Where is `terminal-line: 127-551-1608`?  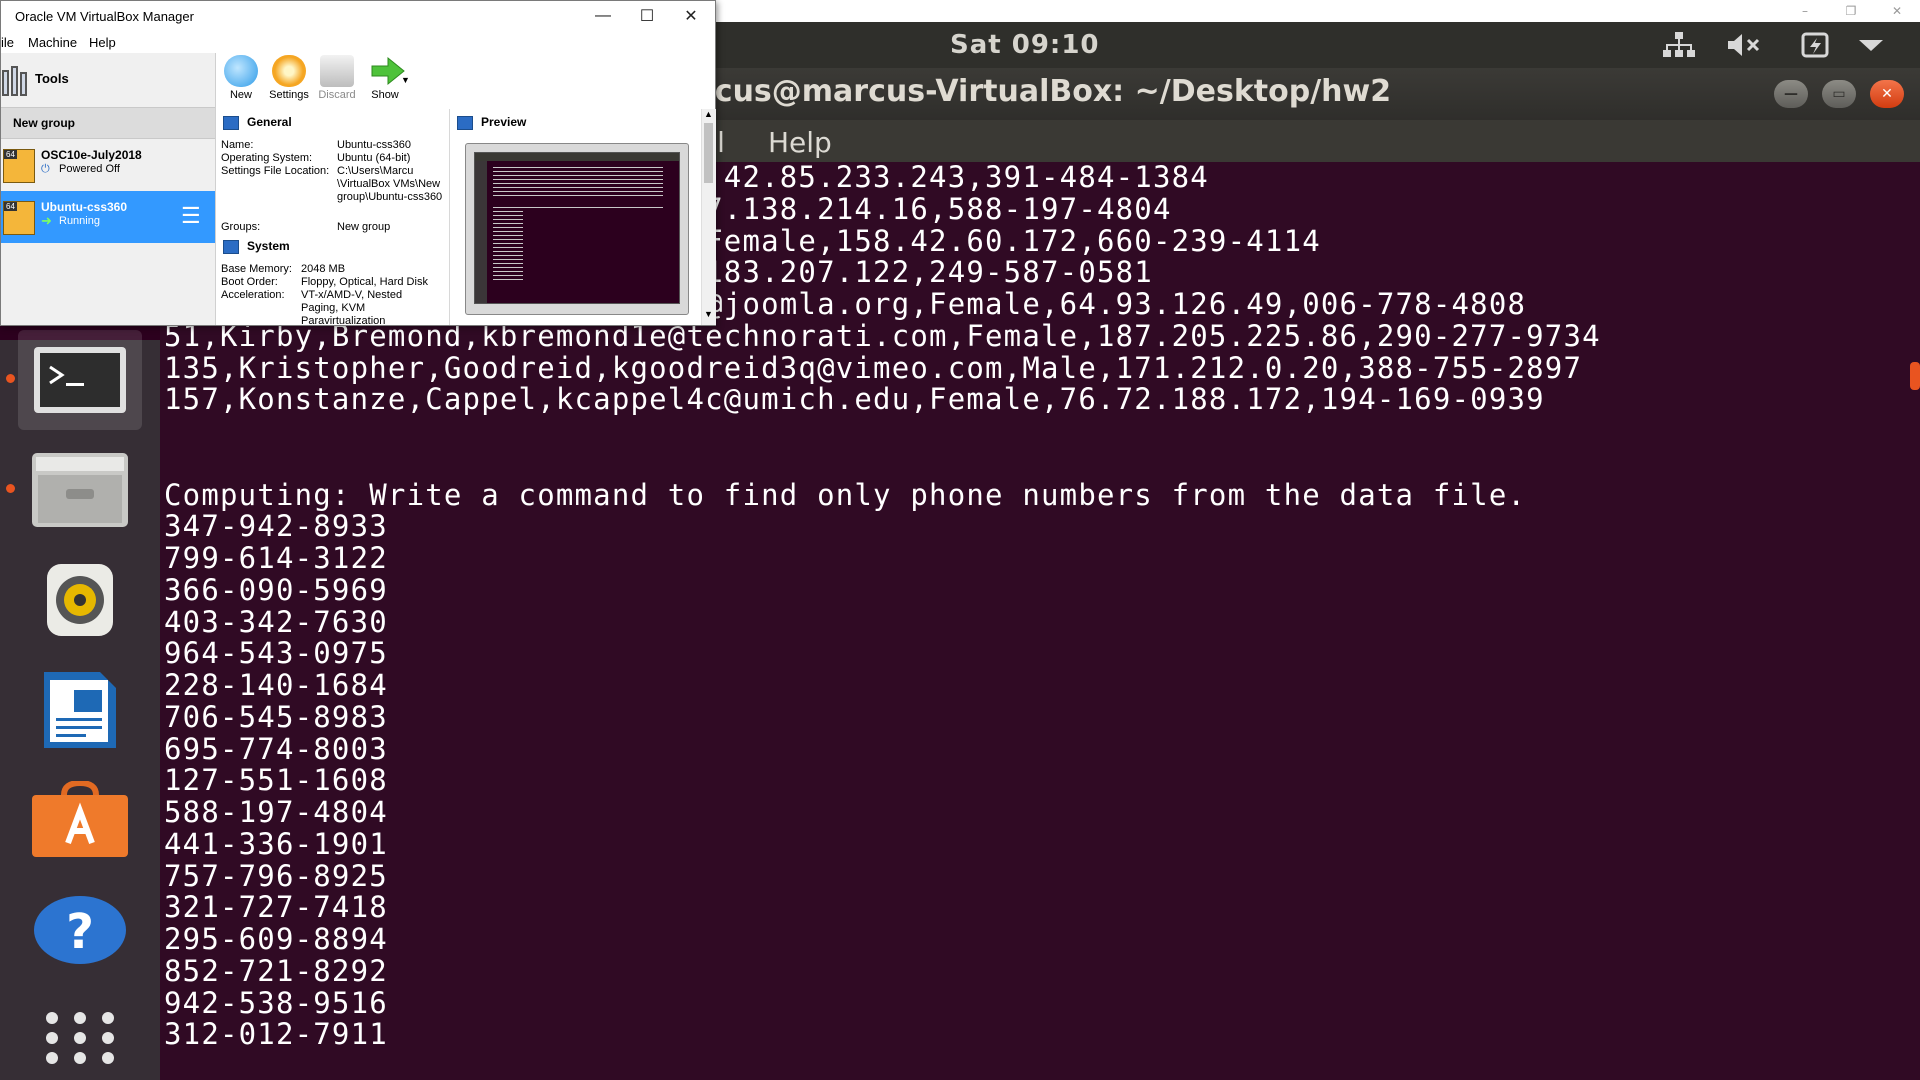
terminal-line: 127-551-1608 is located at coordinates (276, 780).